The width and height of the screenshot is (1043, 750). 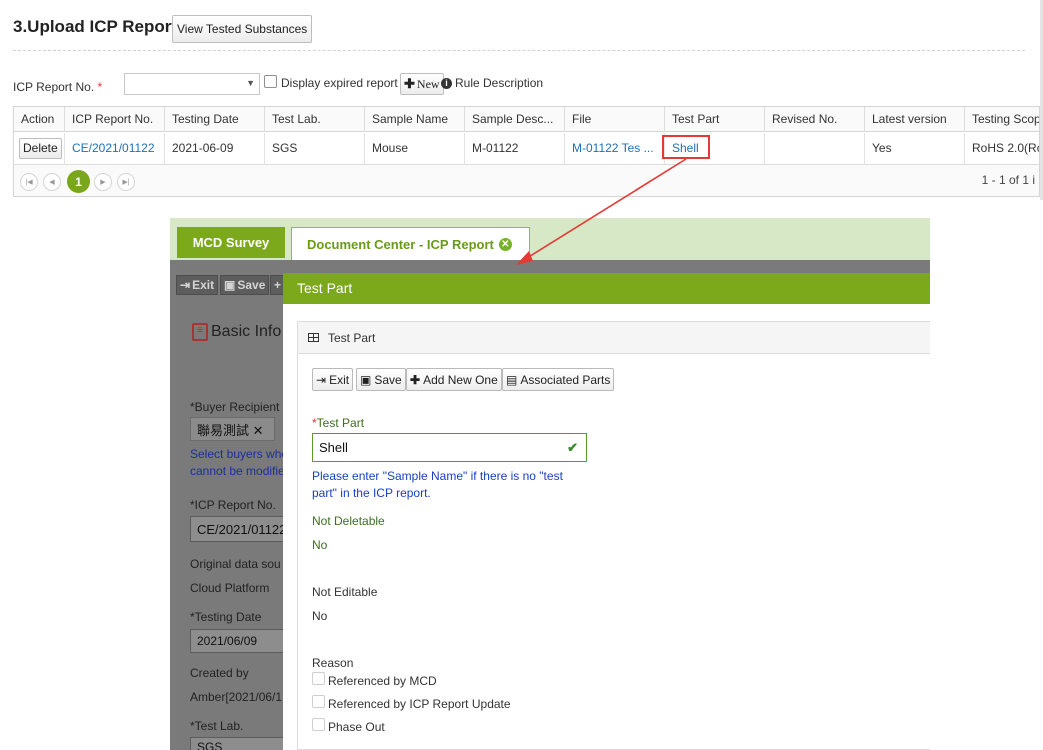 What do you see at coordinates (54, 87) in the screenshot?
I see `icp-report-no-label-text: ICP Report No.` at bounding box center [54, 87].